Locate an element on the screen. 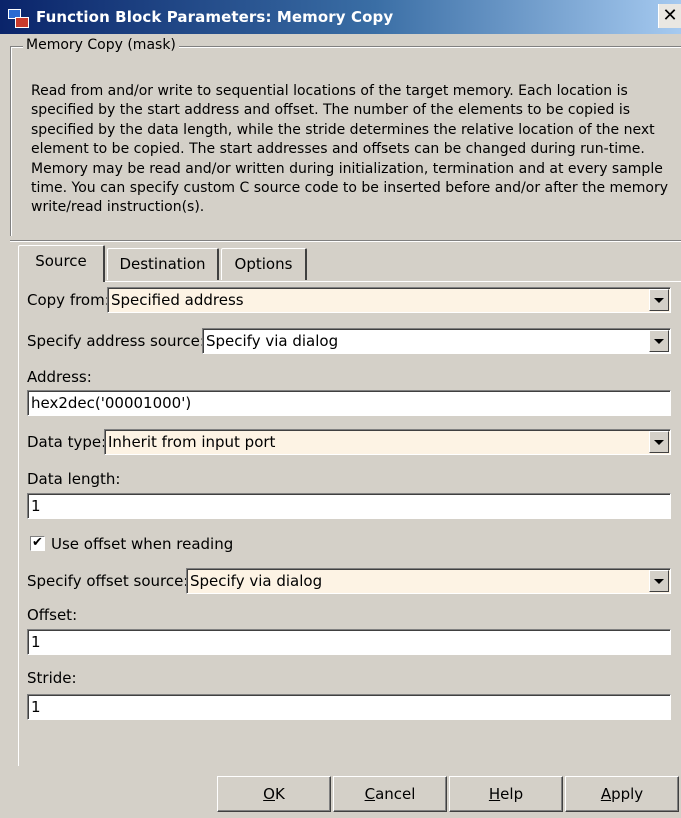 Image resolution: width=681 pixels, height=818 pixels. window-title: Function Block Parameters: Memory Copy is located at coordinates (215, 17).